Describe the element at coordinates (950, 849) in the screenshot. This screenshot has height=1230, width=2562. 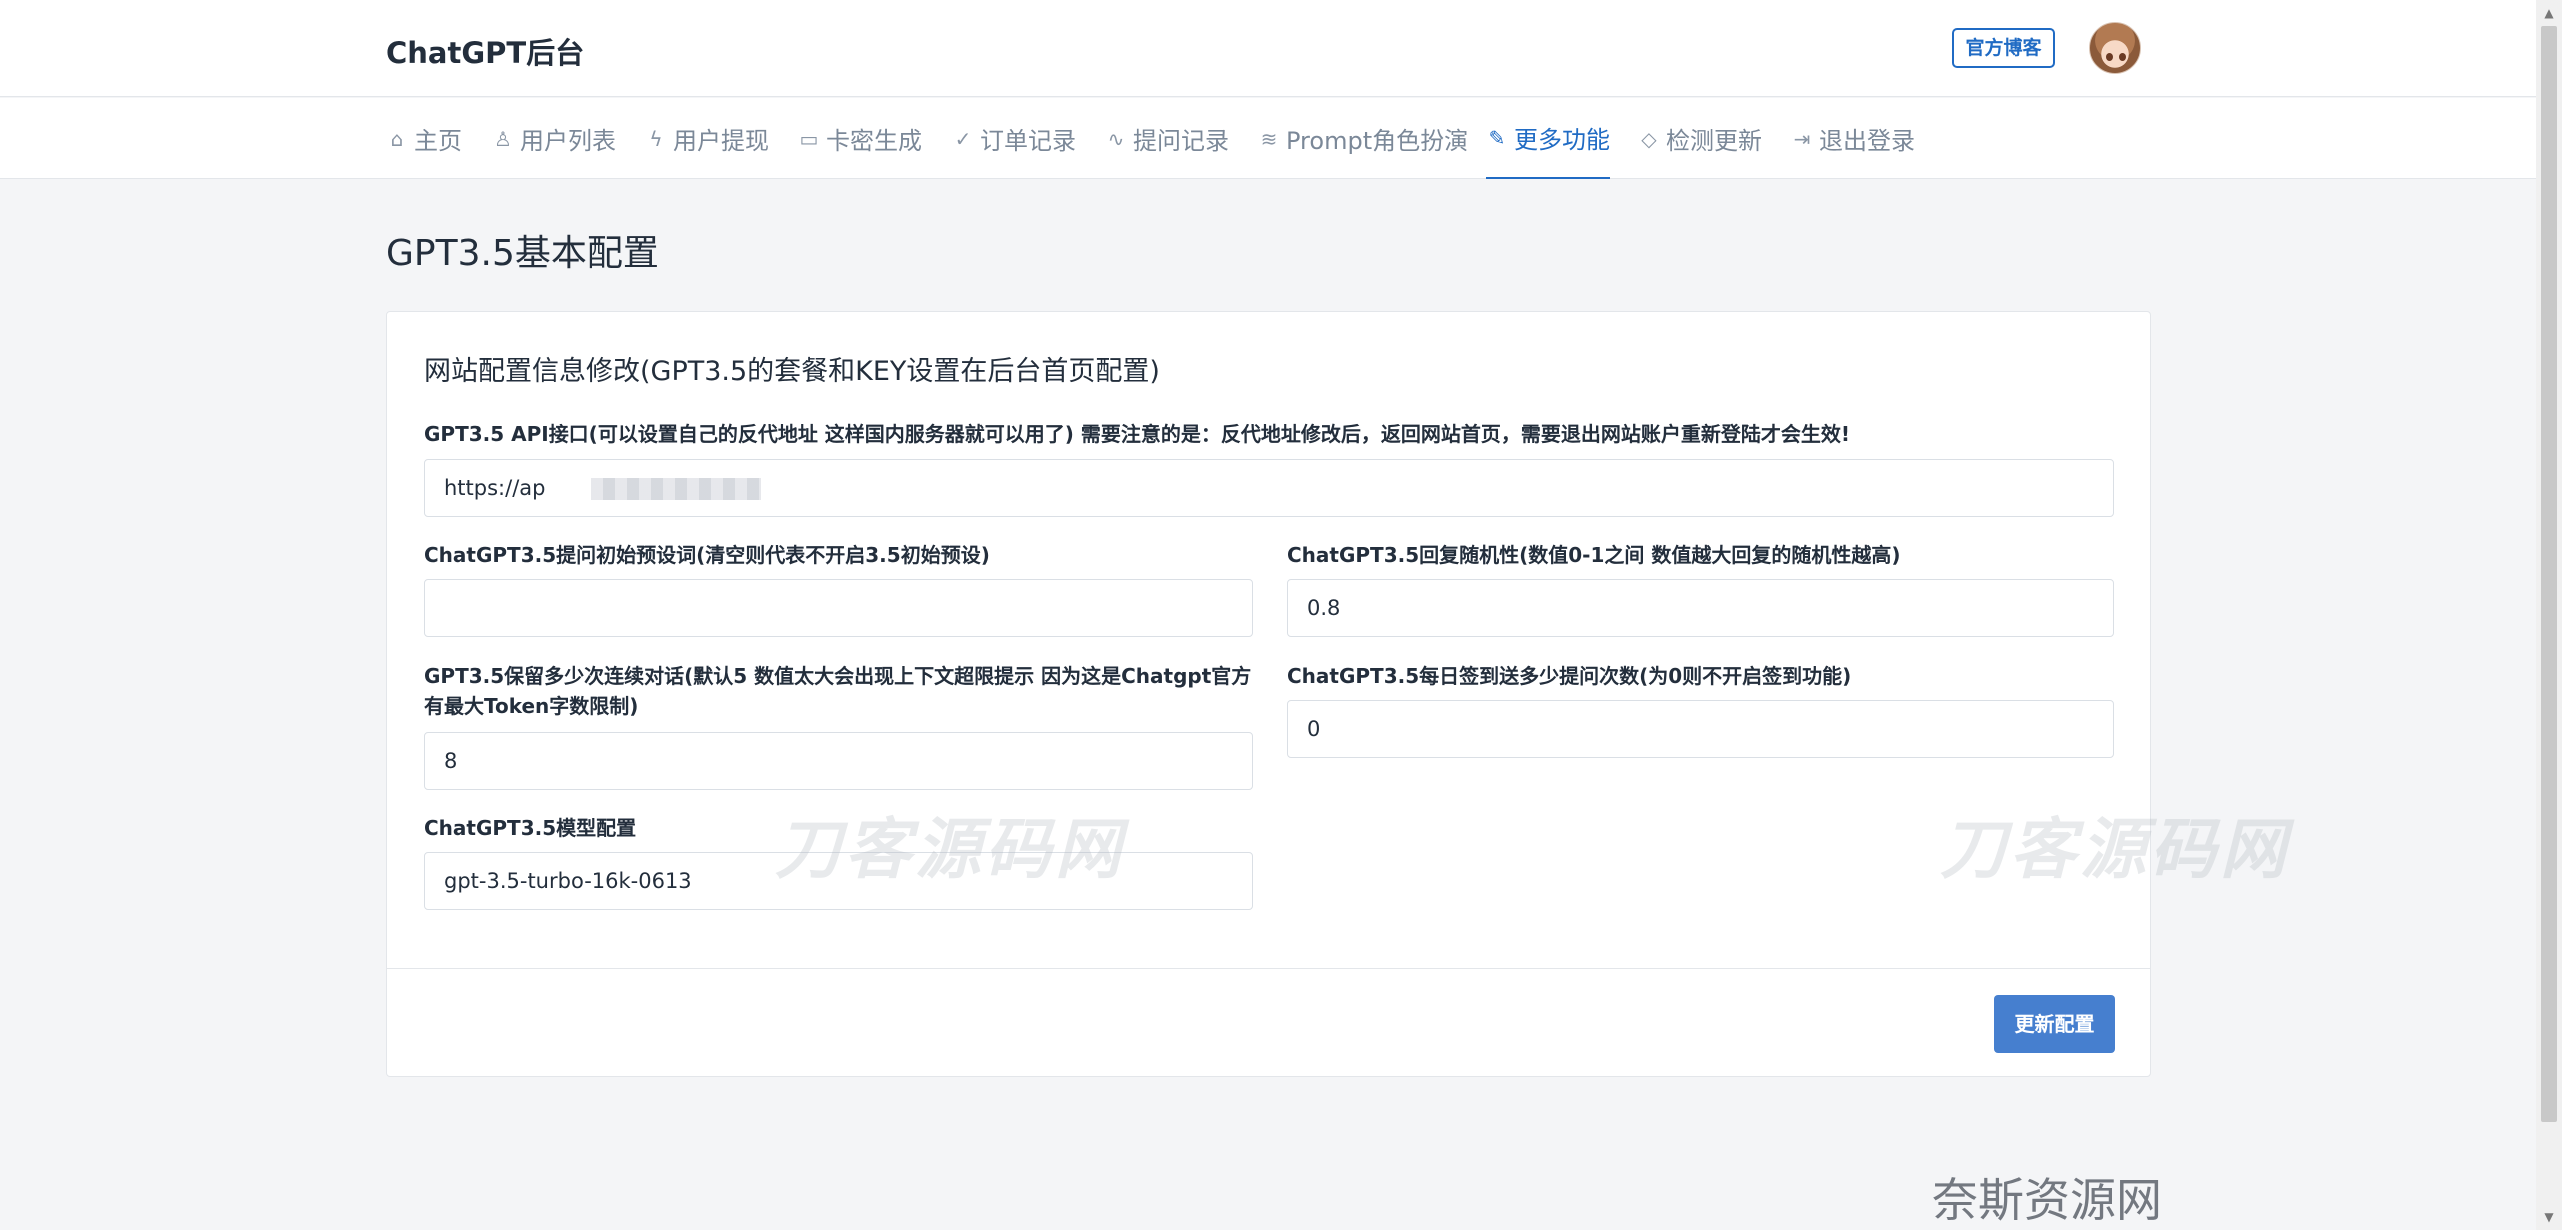
I see `watermark-center: 刀客源码网` at that location.